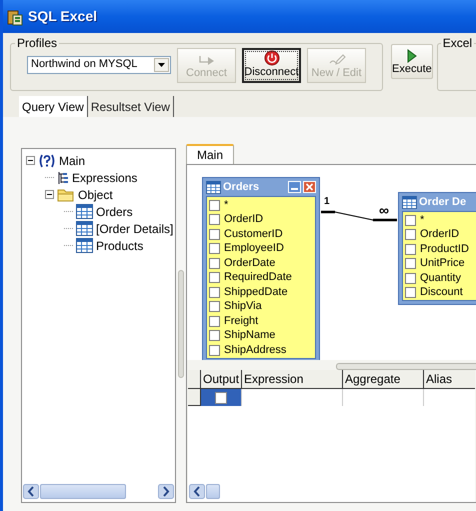 The height and width of the screenshot is (511, 476). What do you see at coordinates (243, 307) in the screenshot?
I see `field-name: ShipVia` at bounding box center [243, 307].